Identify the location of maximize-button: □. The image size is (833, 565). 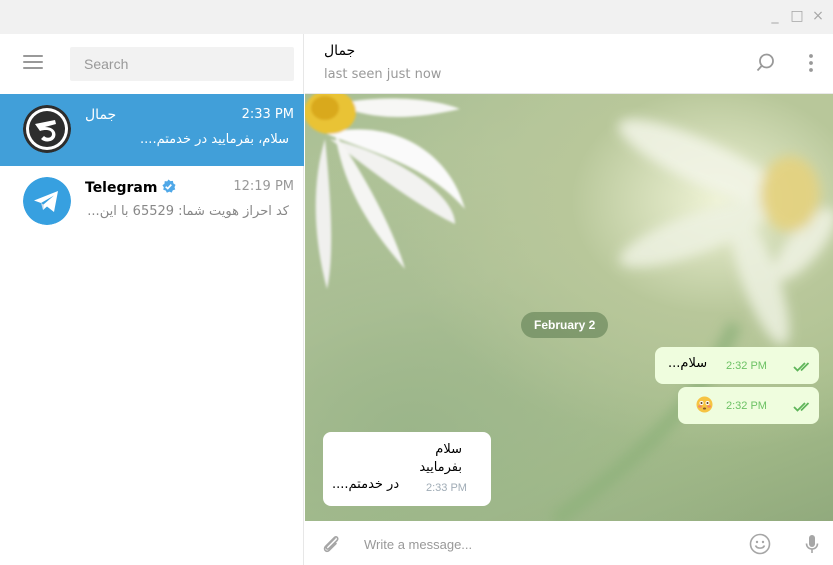
(797, 16).